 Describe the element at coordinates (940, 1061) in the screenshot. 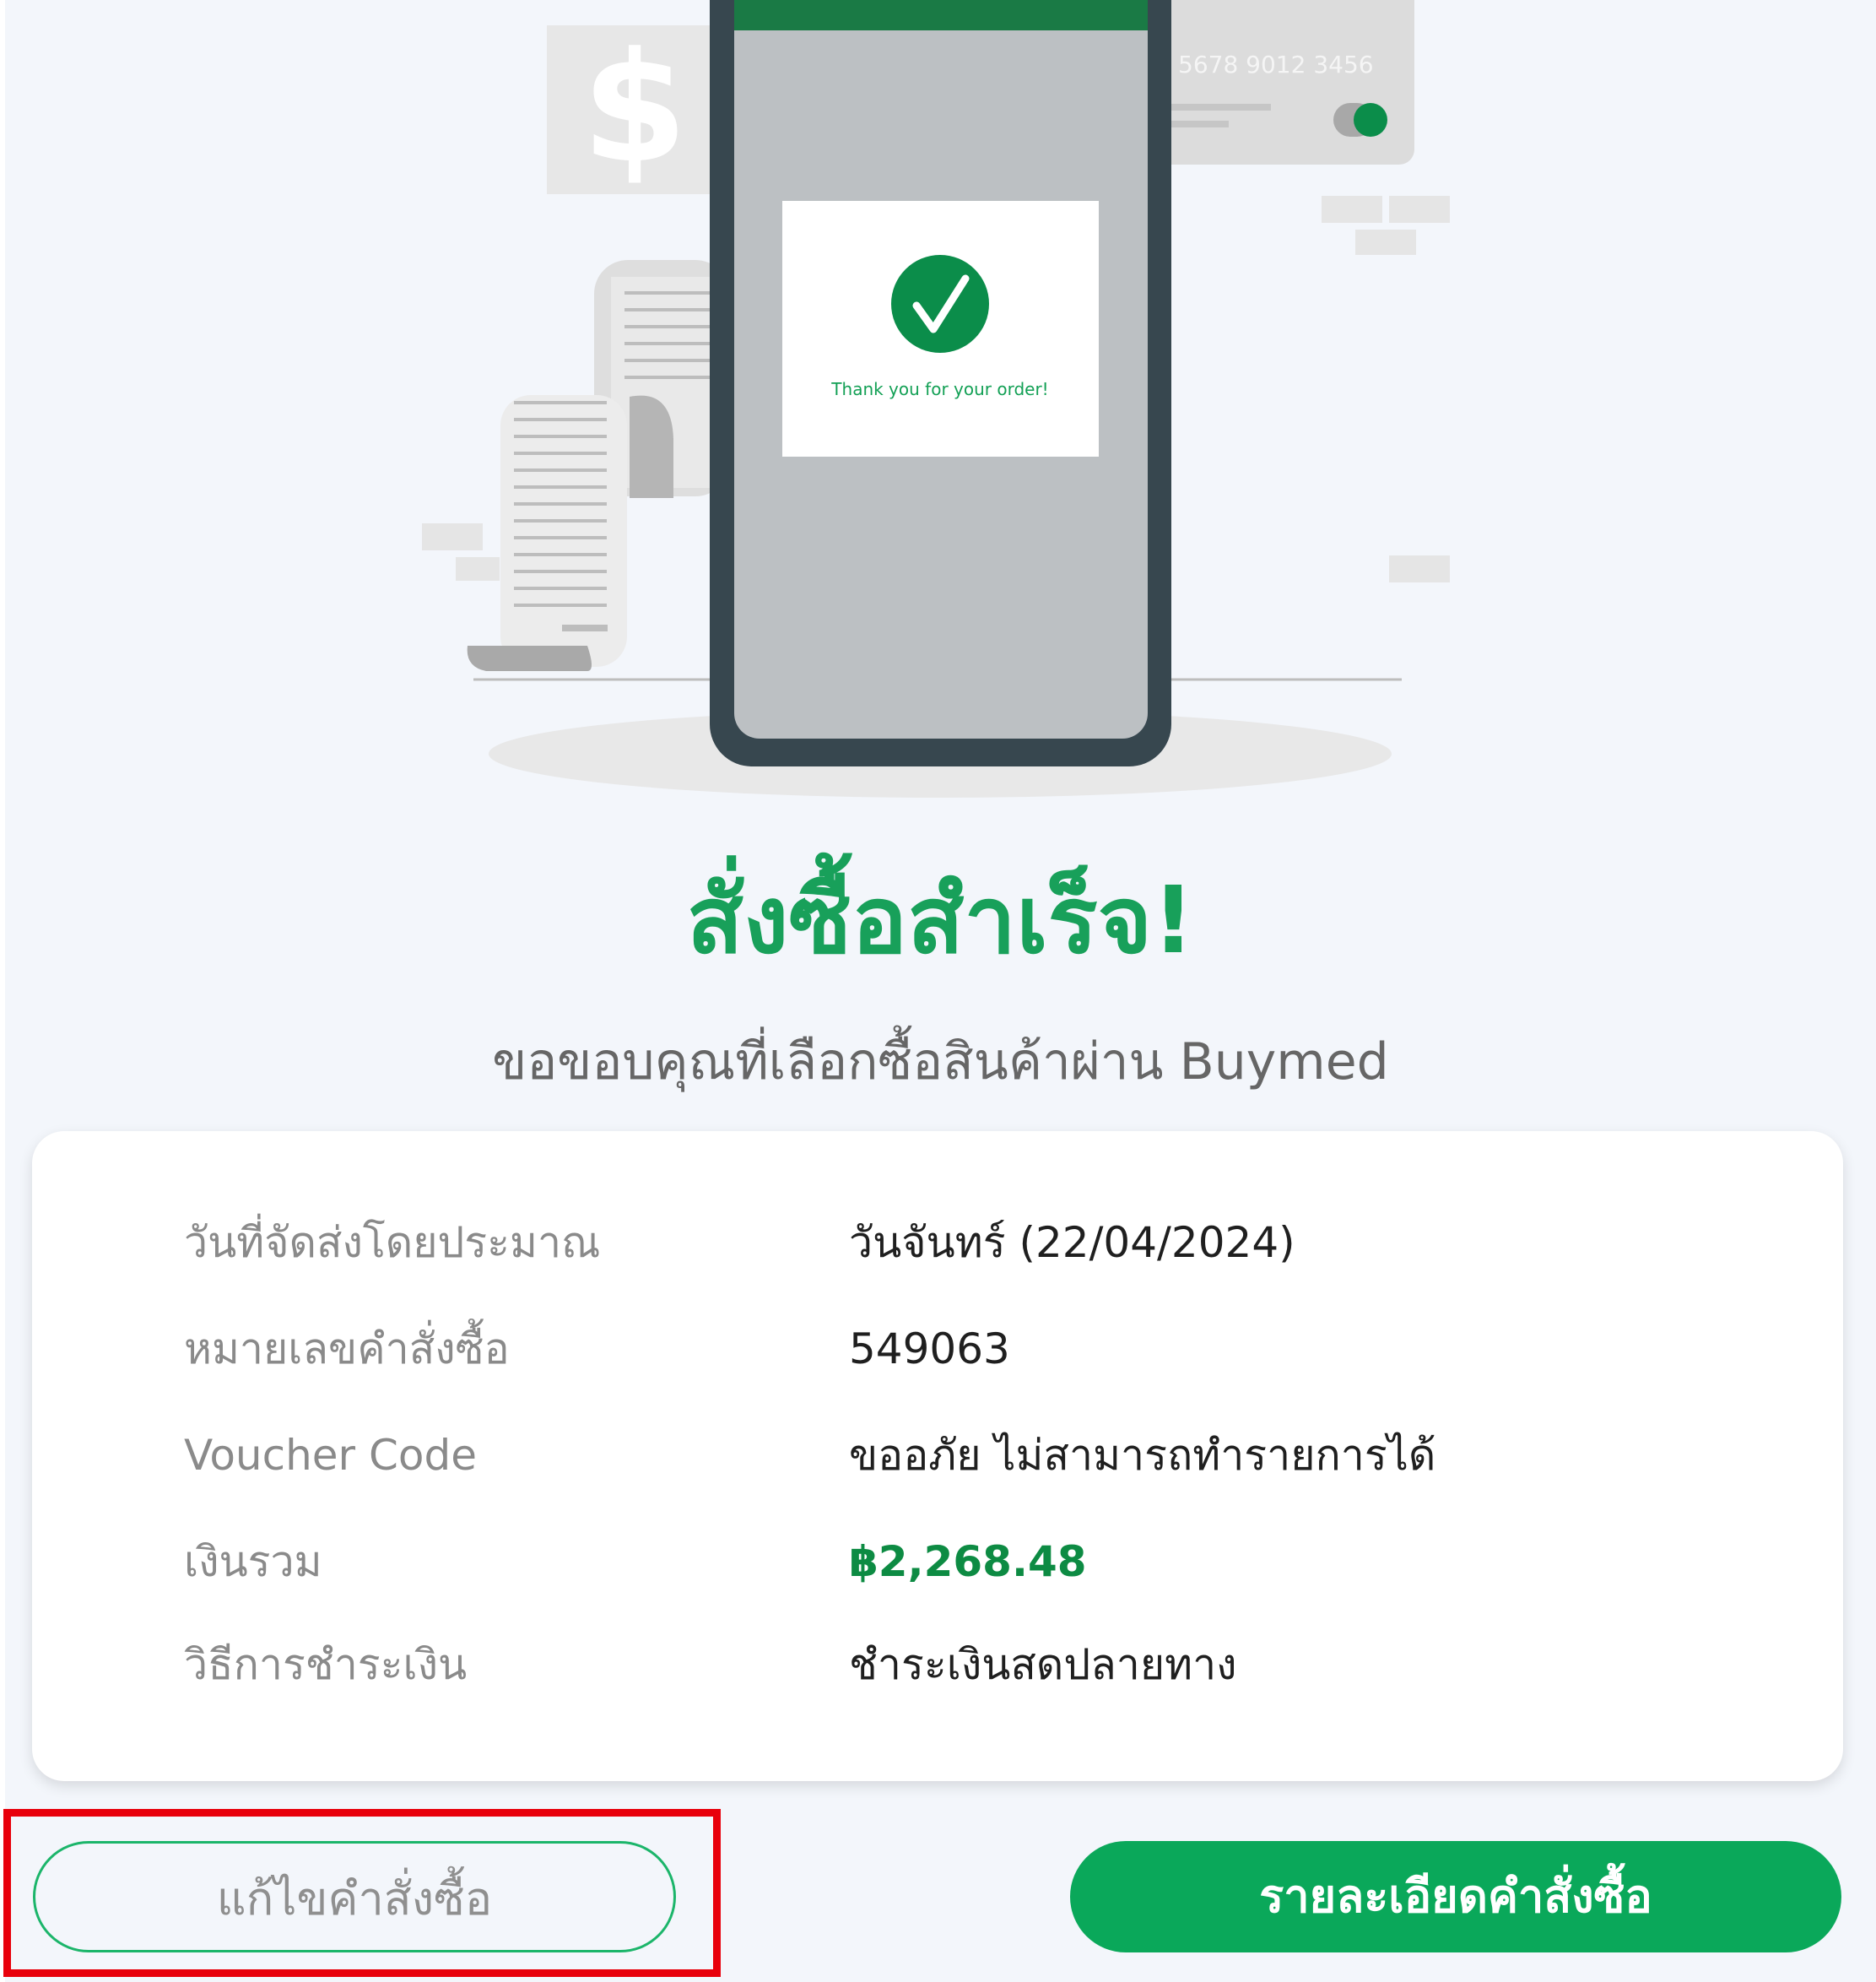

I see `page-subtitle: ขอขอบคุณที่เลือกซื้อสินค้าผ่าน Buymed` at that location.